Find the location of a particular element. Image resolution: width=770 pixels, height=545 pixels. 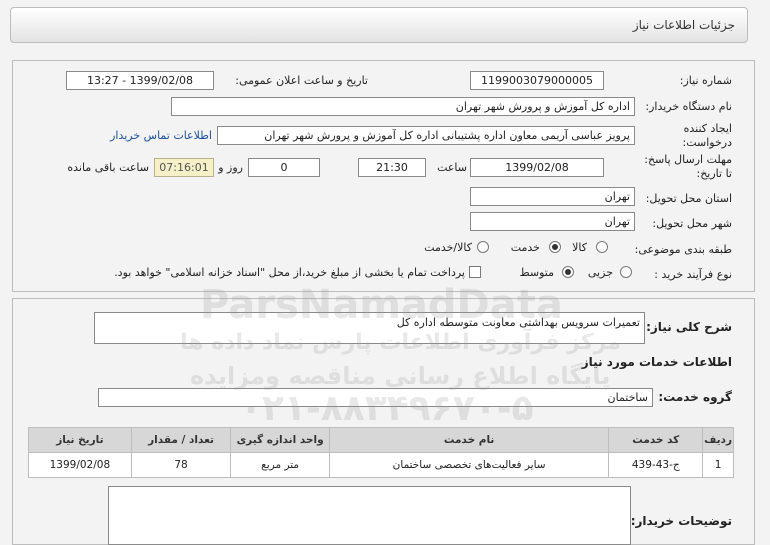

category-service-label: خدمت is located at coordinates (525, 247).